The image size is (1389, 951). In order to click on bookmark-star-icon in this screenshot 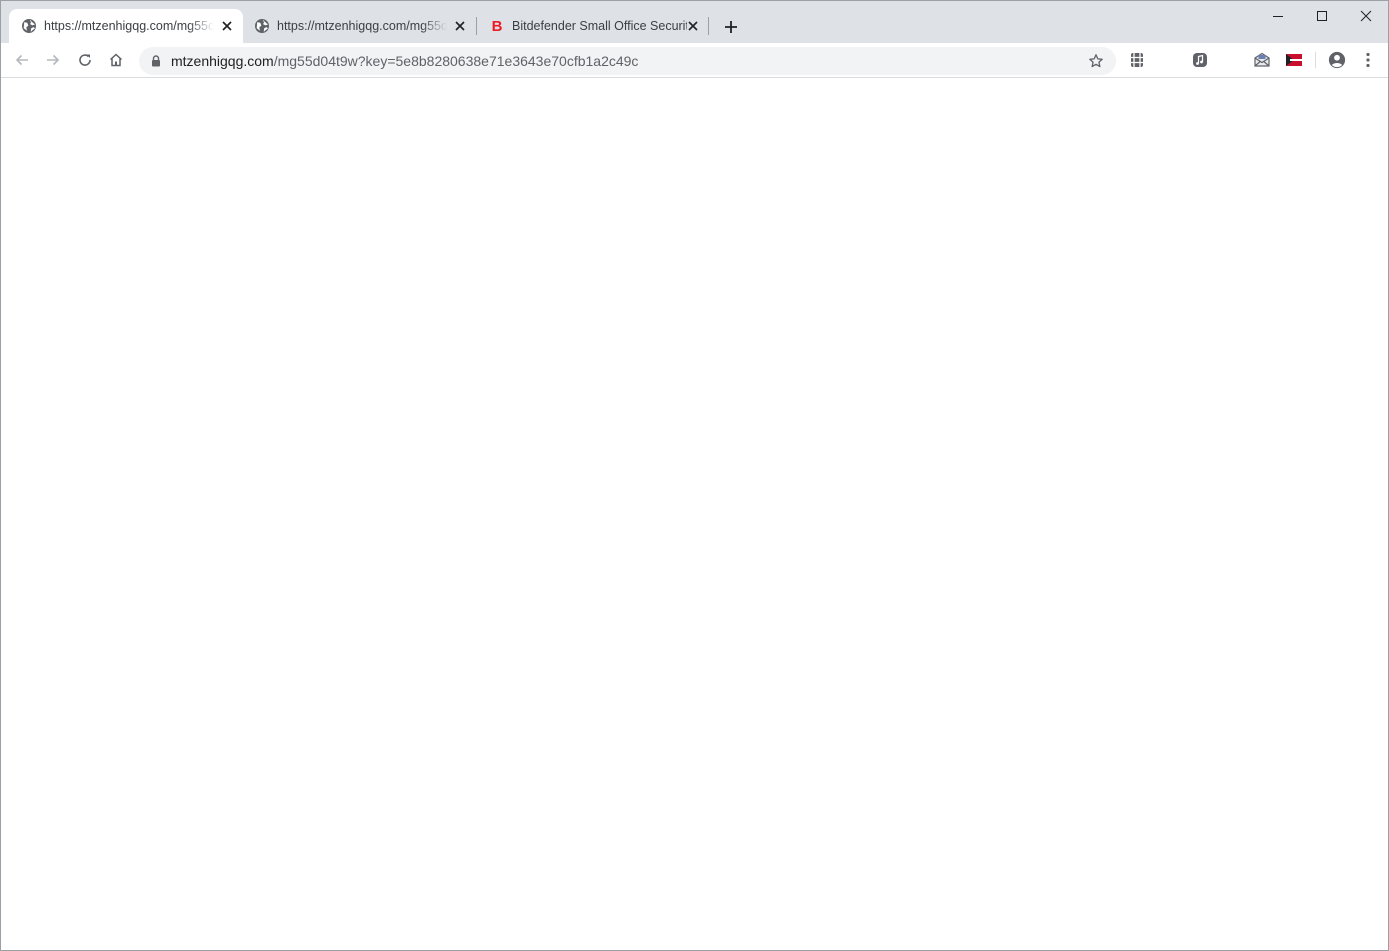, I will do `click(1096, 61)`.